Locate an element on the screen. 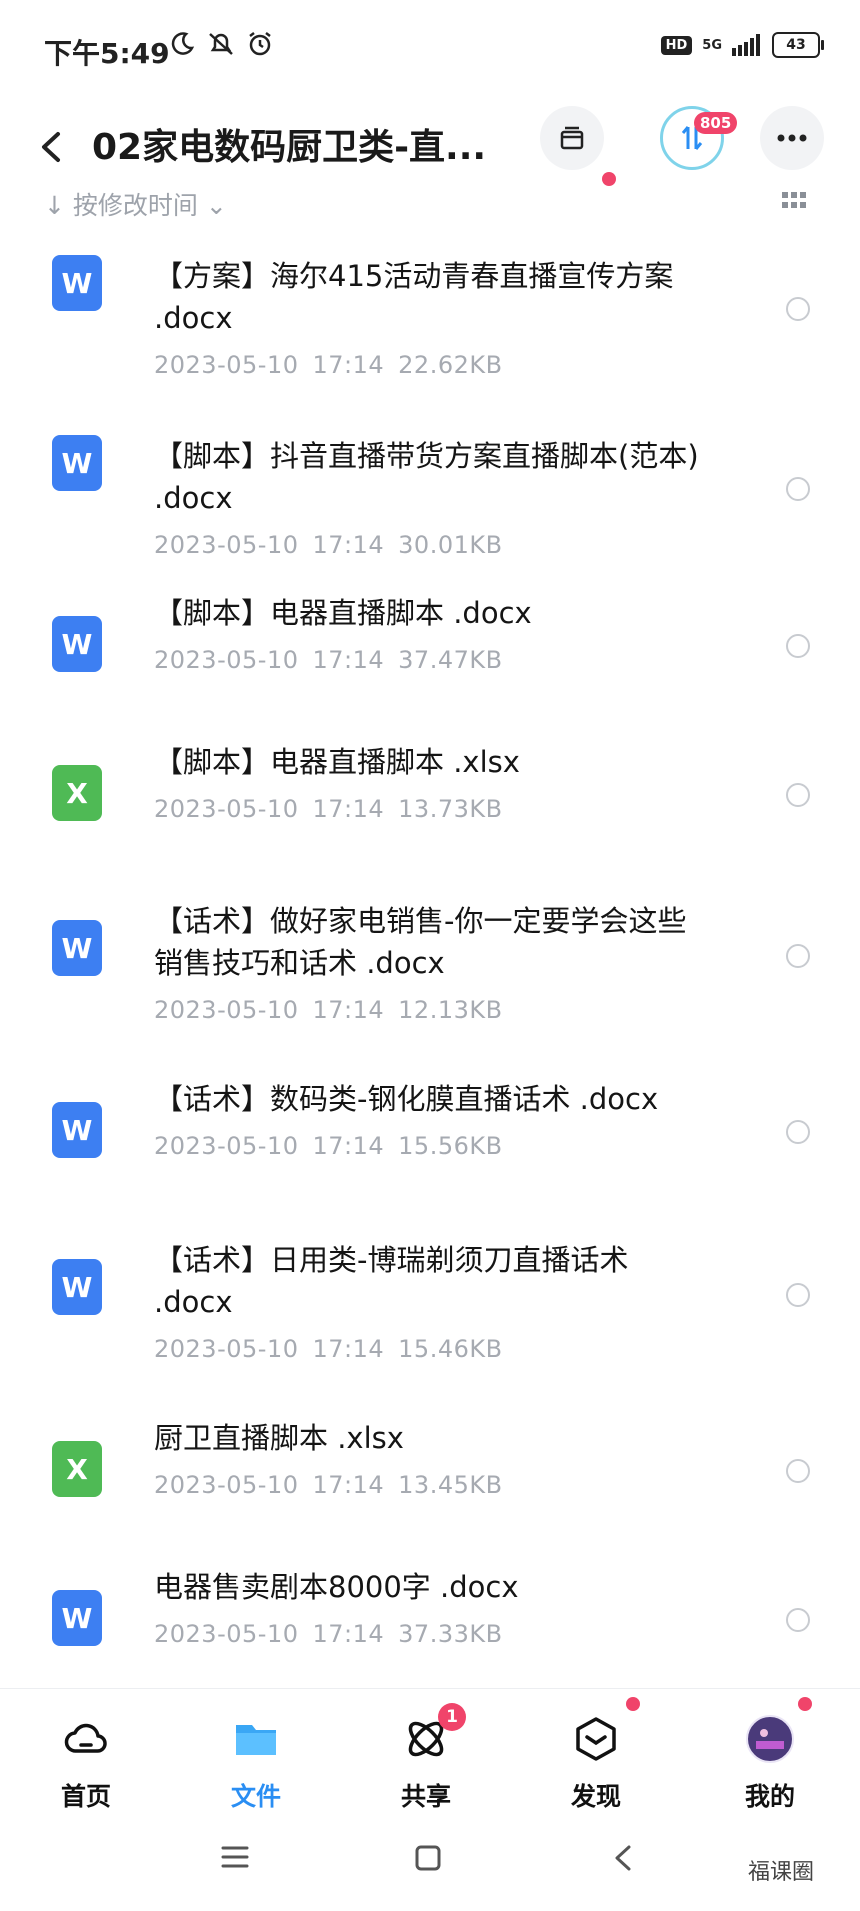 The width and height of the screenshot is (860, 1911). status-icons-left is located at coordinates (221, 44).